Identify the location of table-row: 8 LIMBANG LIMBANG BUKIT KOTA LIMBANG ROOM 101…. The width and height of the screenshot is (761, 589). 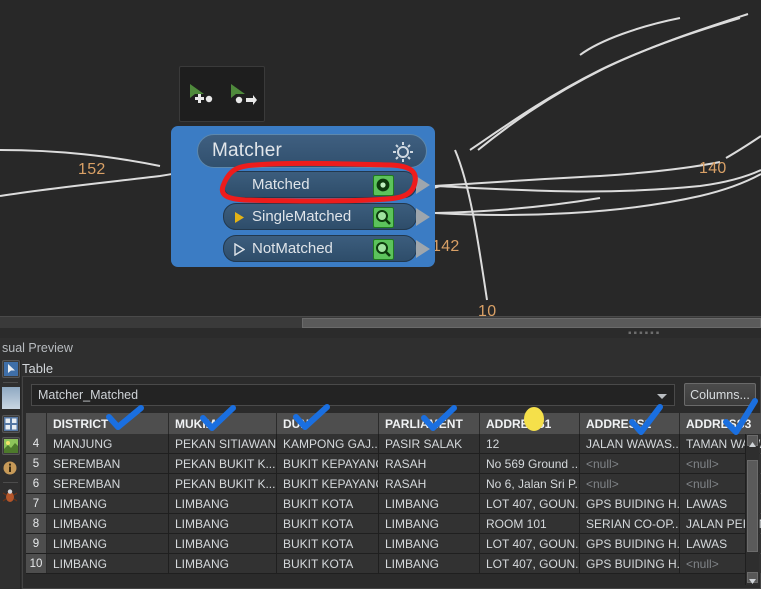
(393, 524).